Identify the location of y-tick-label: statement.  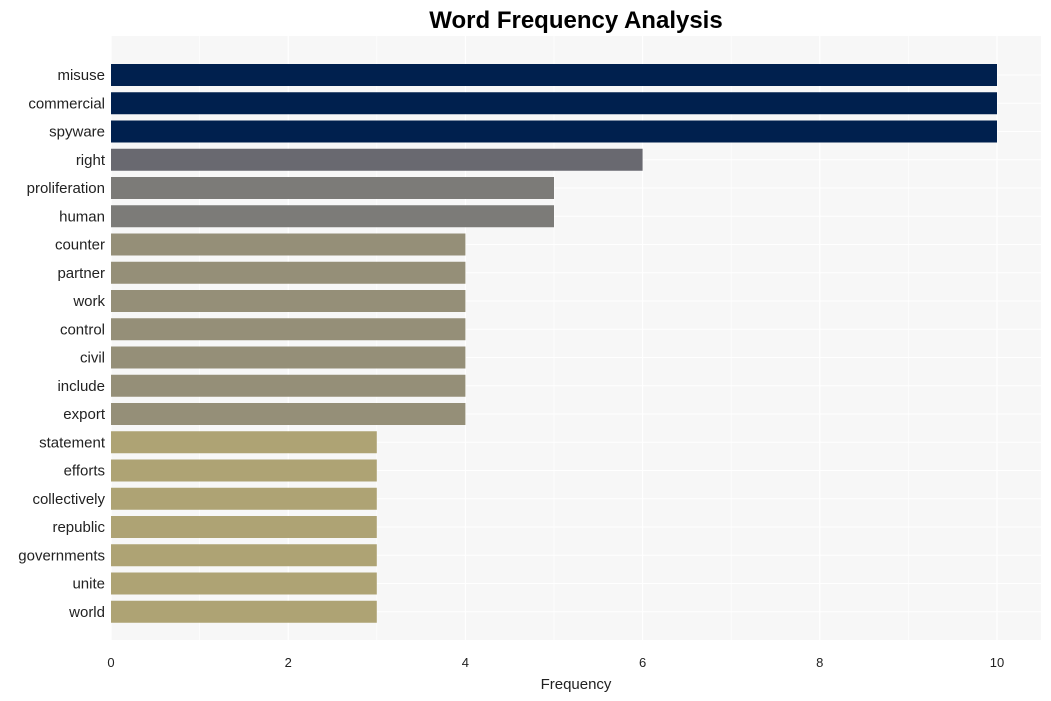
(72, 442).